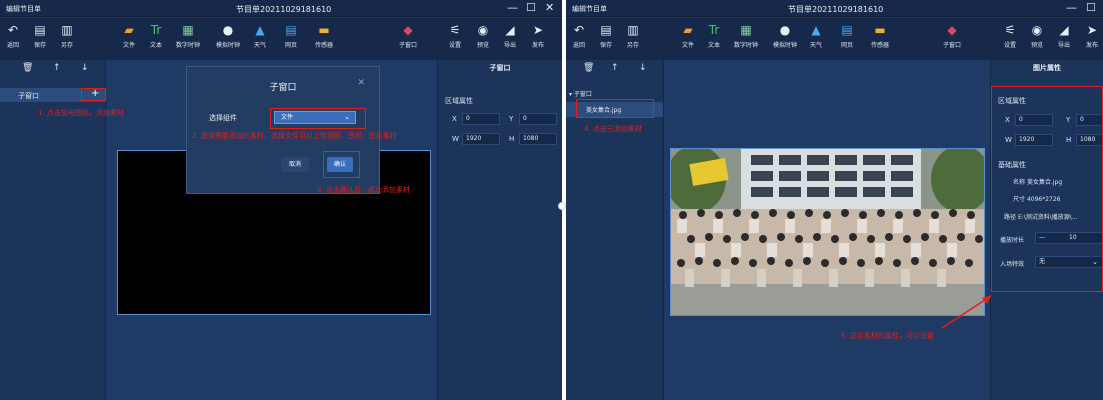 This screenshot has height=400, width=1103. Describe the element at coordinates (227, 45) in the screenshot. I see `analog-clock-label: 模拟时钟` at that location.